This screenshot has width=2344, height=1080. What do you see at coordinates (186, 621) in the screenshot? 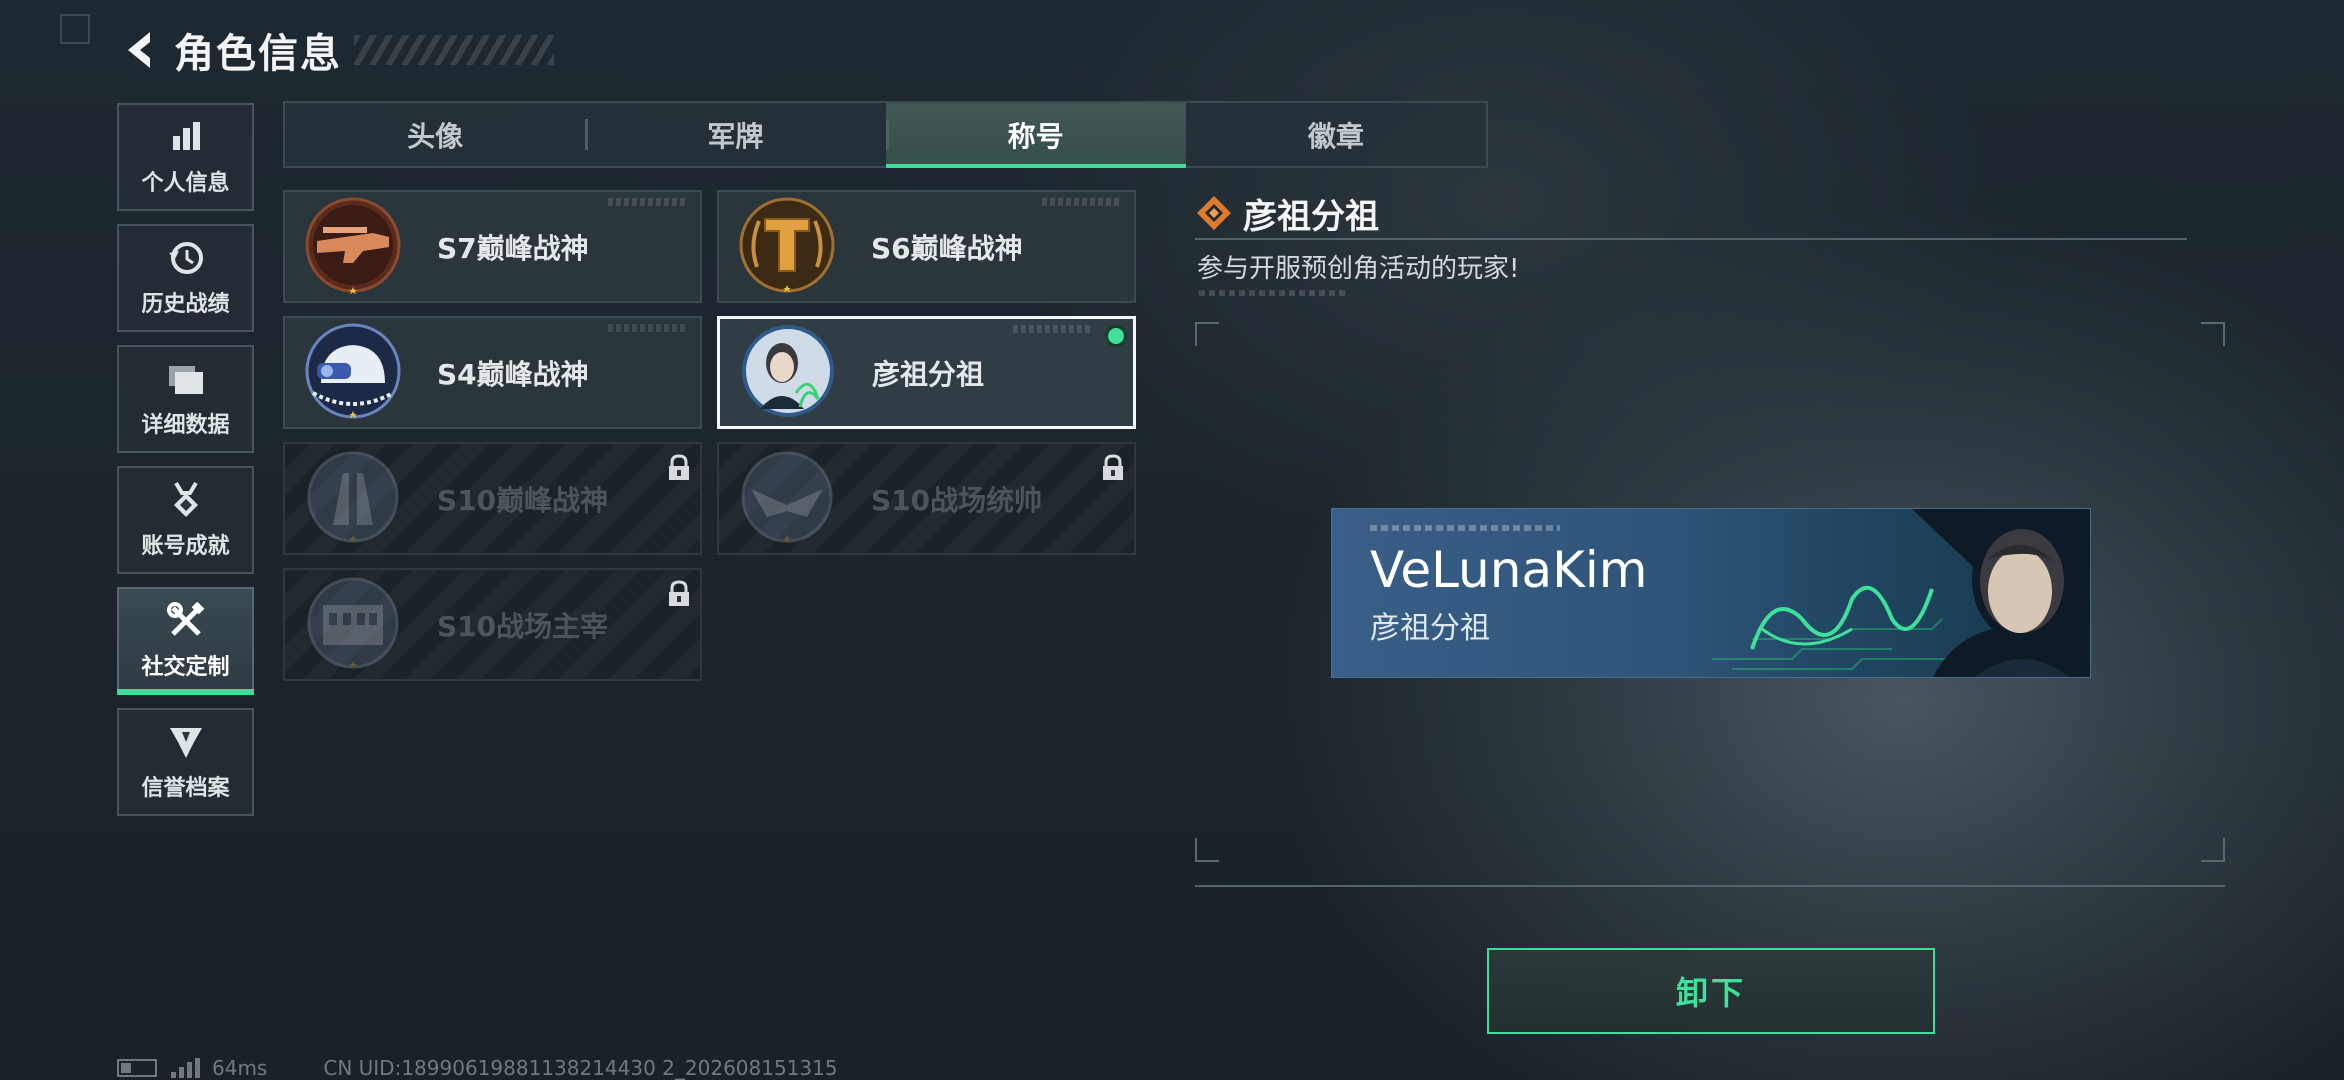
I see `wrench-screwdriver-icon` at bounding box center [186, 621].